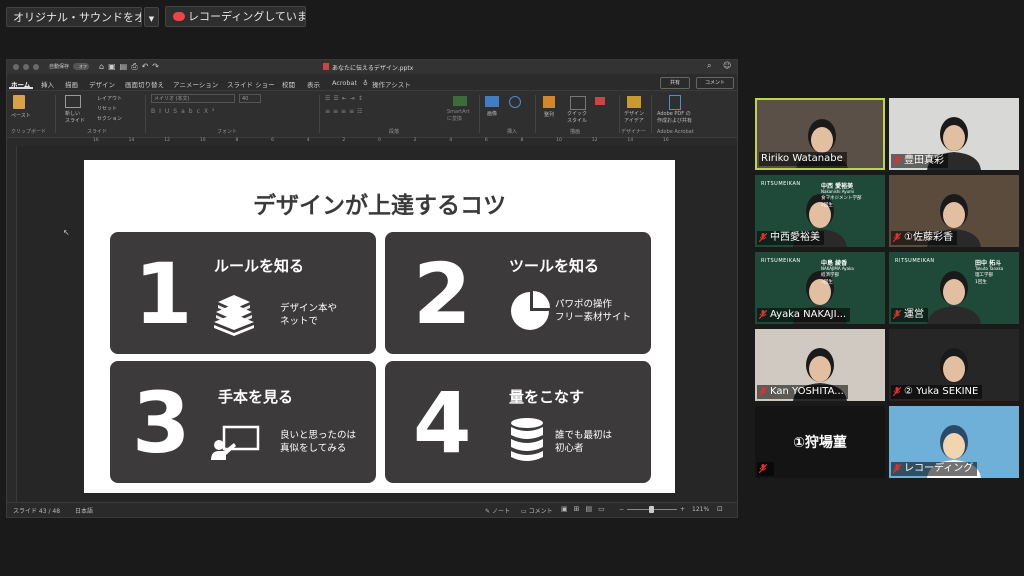 This screenshot has height=576, width=1024. Describe the element at coordinates (586, 509) in the screenshot. I see `view-buttons: ▣⊞▤▭` at that location.